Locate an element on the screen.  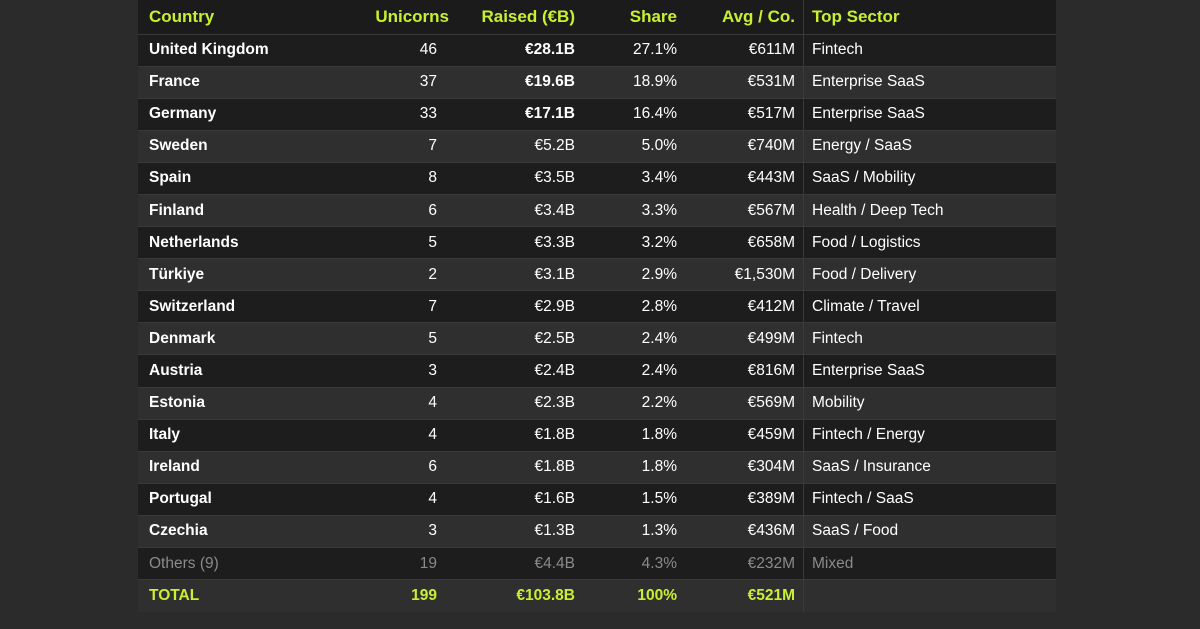
table-row: Spain 8 €3.5B 3.4% €443M SaaS / Mobility is located at coordinates (597, 178).